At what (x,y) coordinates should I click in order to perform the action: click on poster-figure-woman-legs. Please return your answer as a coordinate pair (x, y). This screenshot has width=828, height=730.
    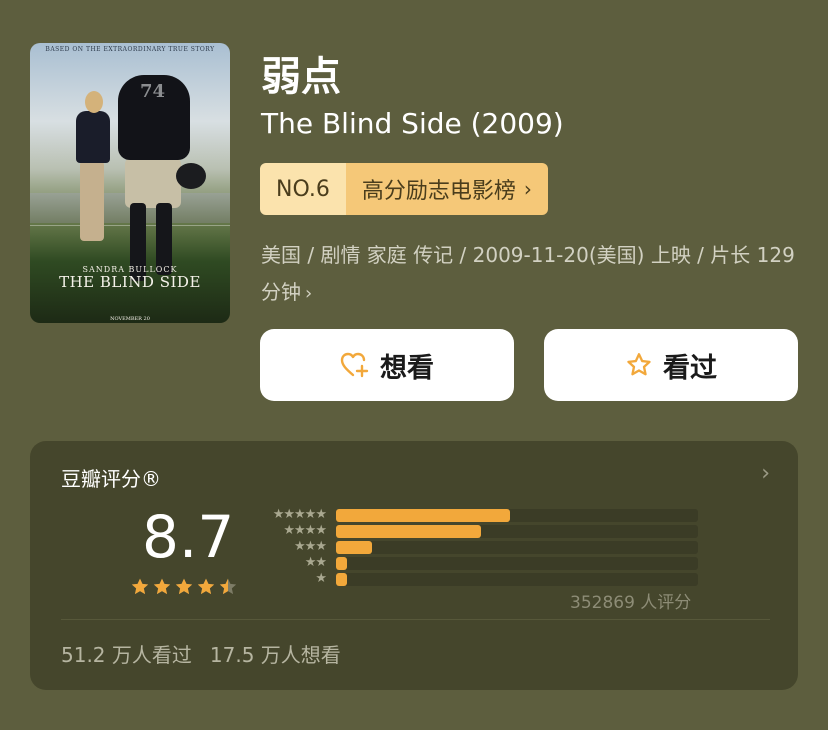
    Looking at the image, I should click on (92, 201).